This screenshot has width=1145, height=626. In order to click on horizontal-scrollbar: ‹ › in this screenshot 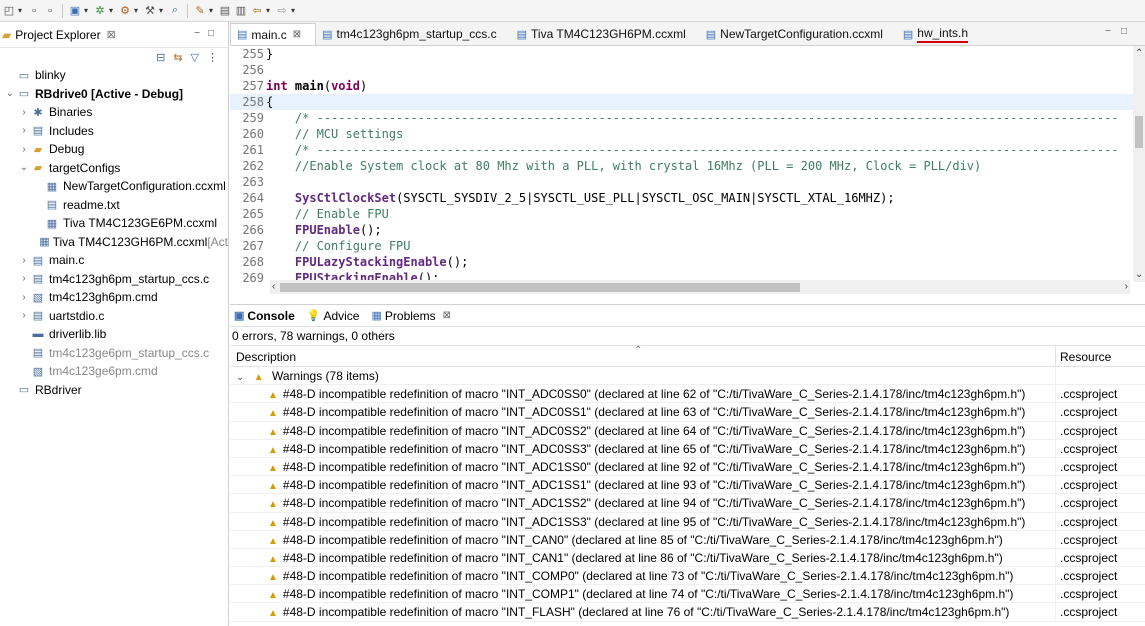, I will do `click(700, 287)`.